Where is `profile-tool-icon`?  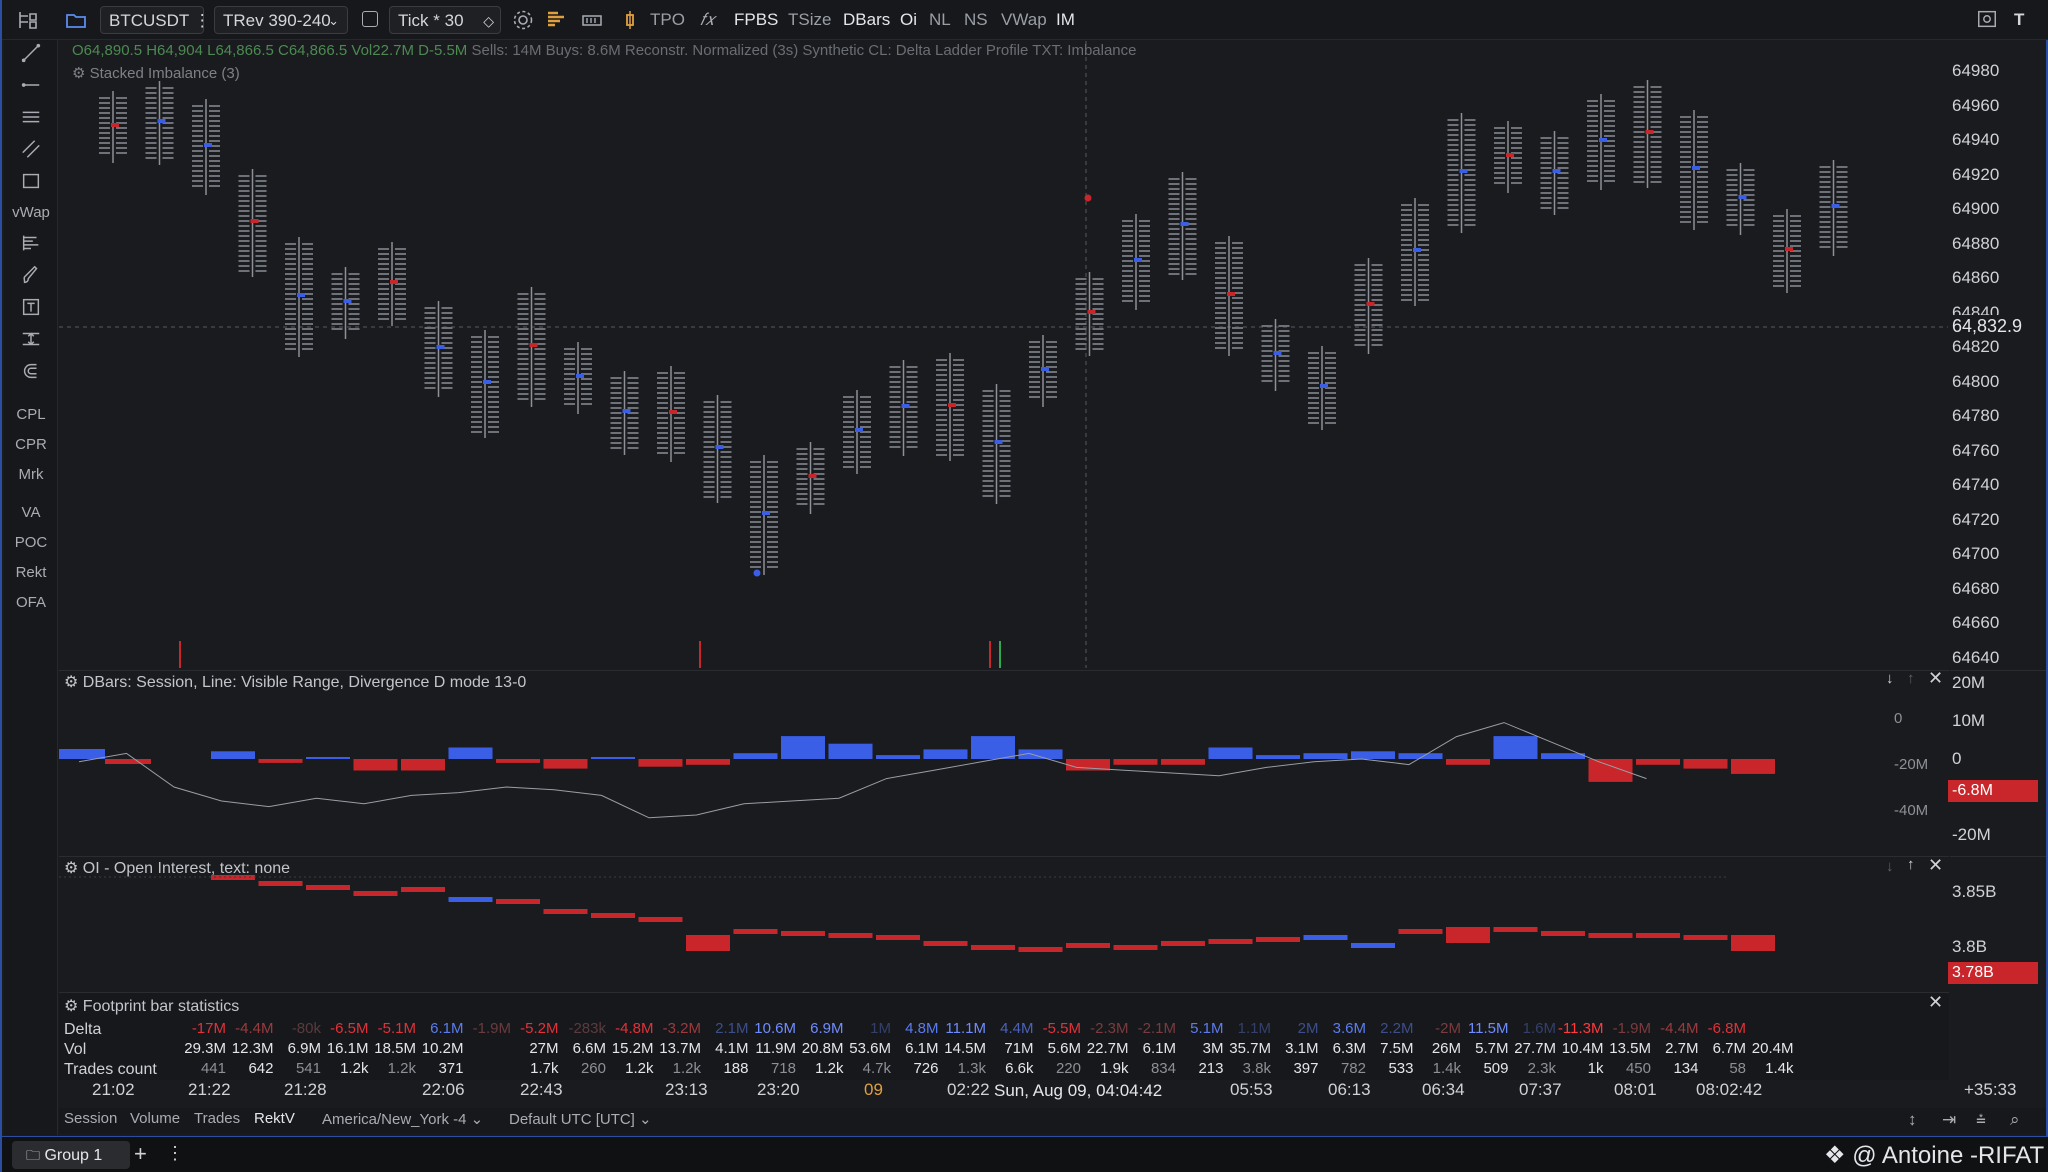 profile-tool-icon is located at coordinates (31, 243).